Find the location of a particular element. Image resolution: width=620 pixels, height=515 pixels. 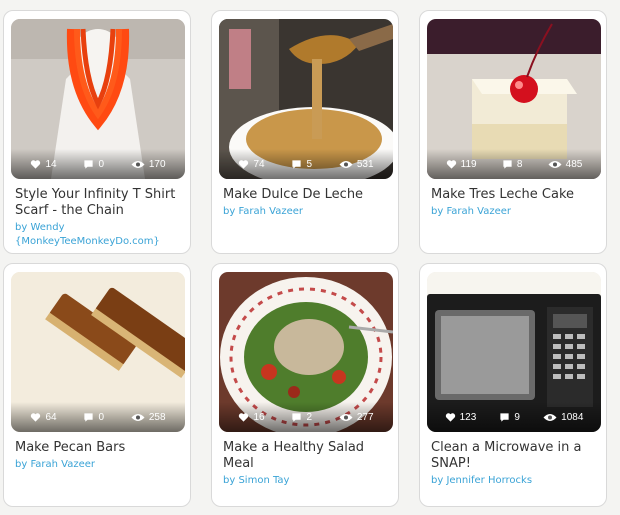

views-stat: 531 is located at coordinates (356, 164).